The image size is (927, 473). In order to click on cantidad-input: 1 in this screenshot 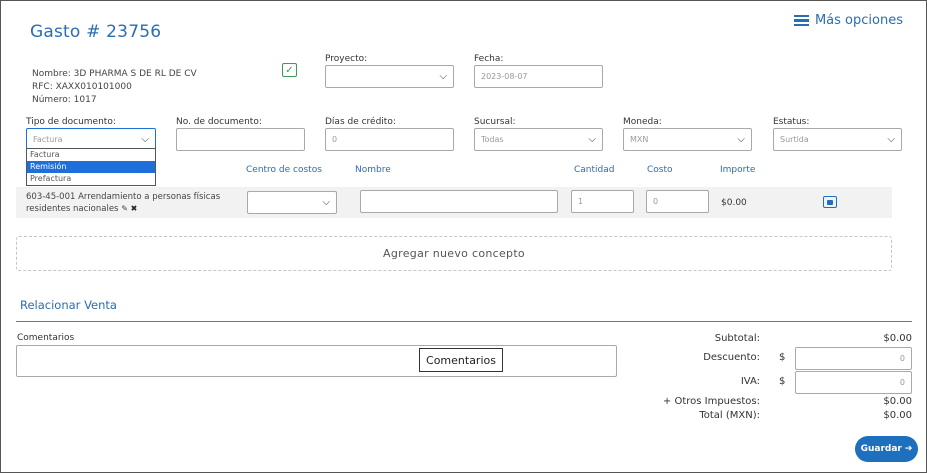, I will do `click(602, 201)`.